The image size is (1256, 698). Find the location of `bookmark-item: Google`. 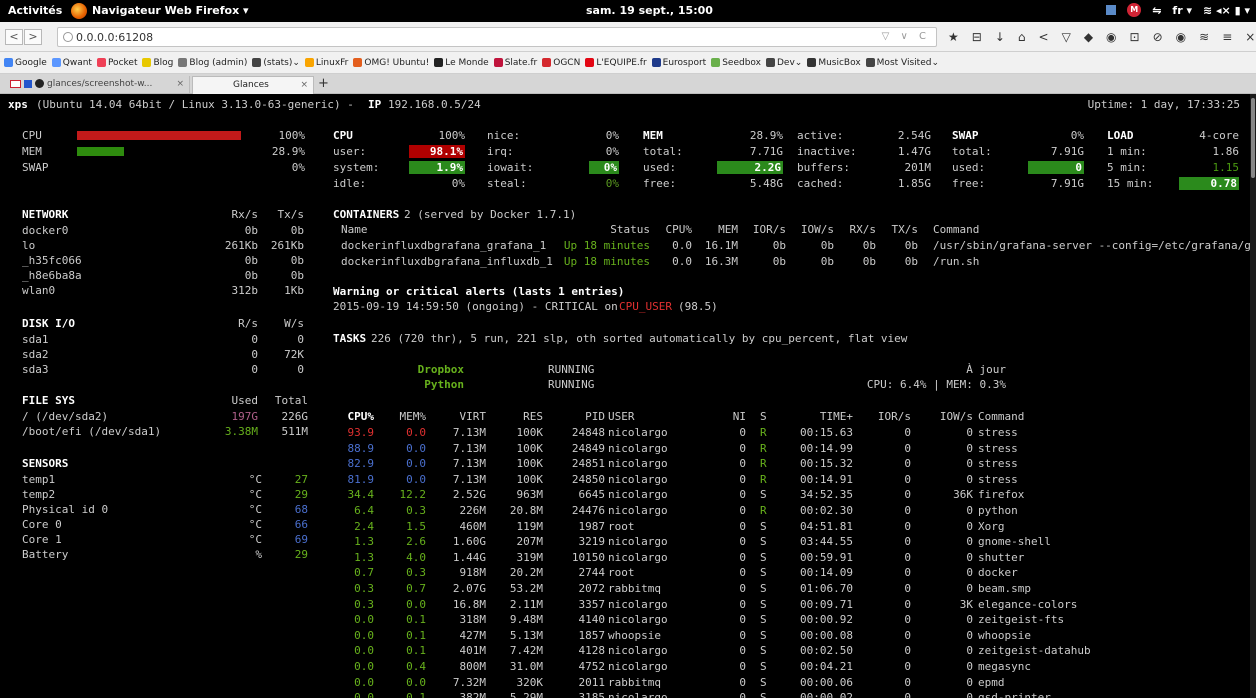

bookmark-item: Google is located at coordinates (25, 63).